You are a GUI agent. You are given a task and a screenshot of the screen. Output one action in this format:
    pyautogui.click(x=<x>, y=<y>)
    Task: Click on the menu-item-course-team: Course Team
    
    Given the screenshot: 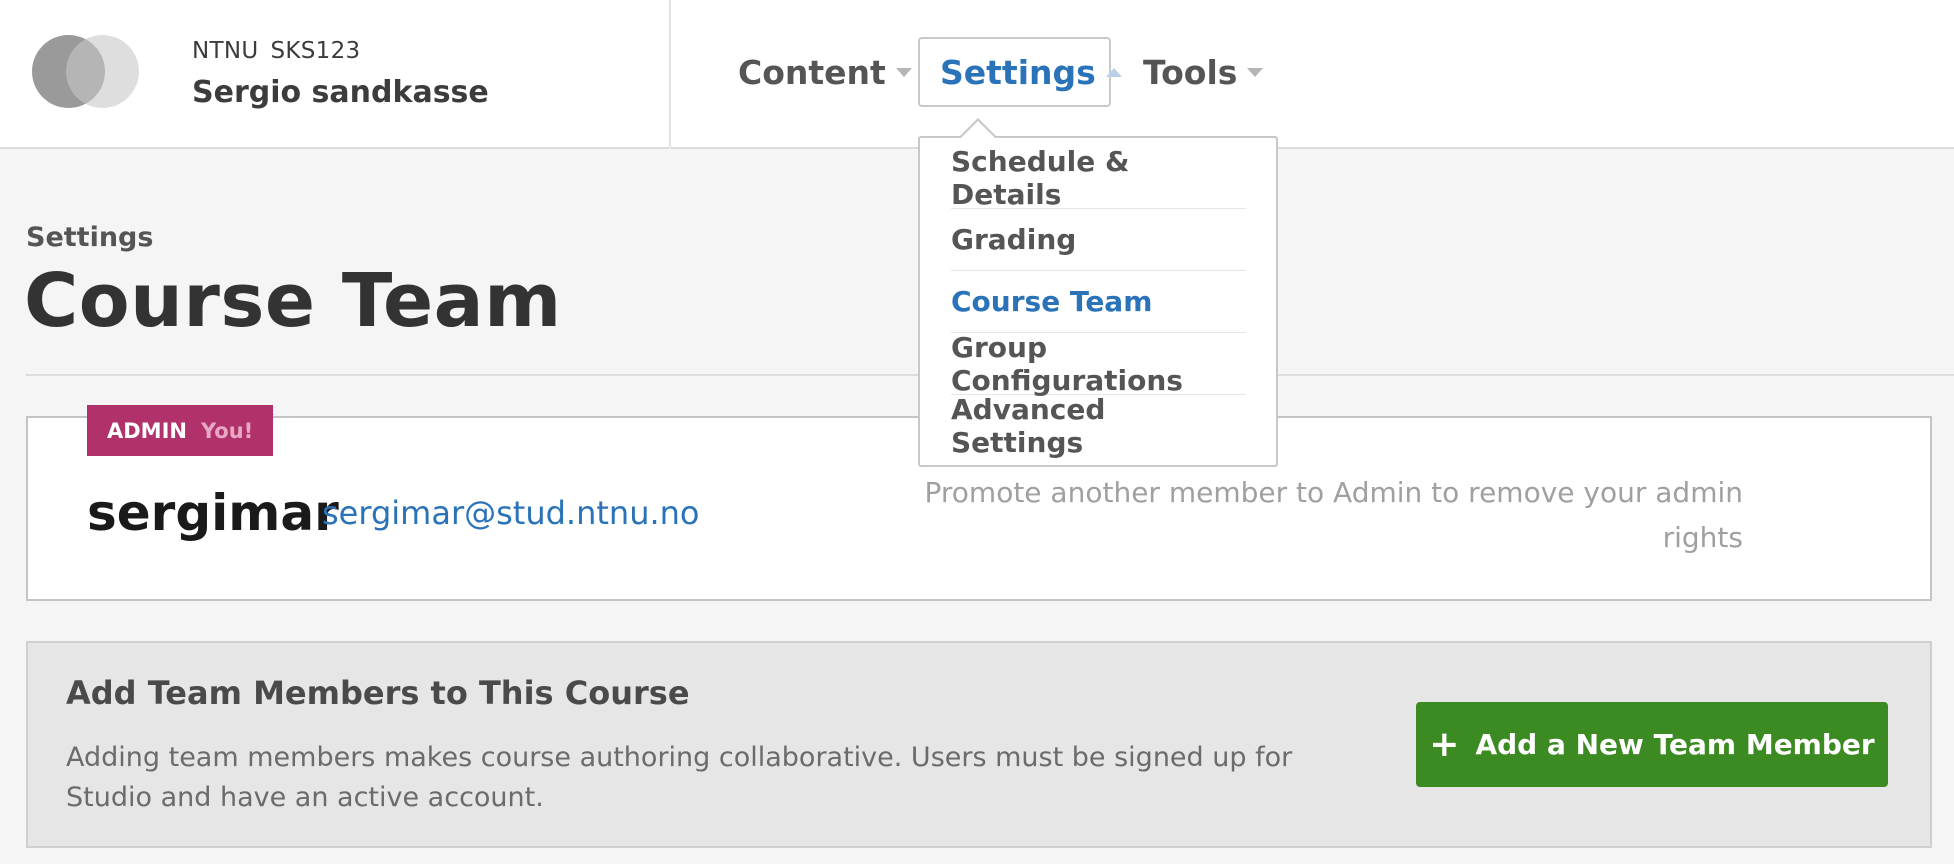 What is the action you would take?
    pyautogui.click(x=1098, y=302)
    